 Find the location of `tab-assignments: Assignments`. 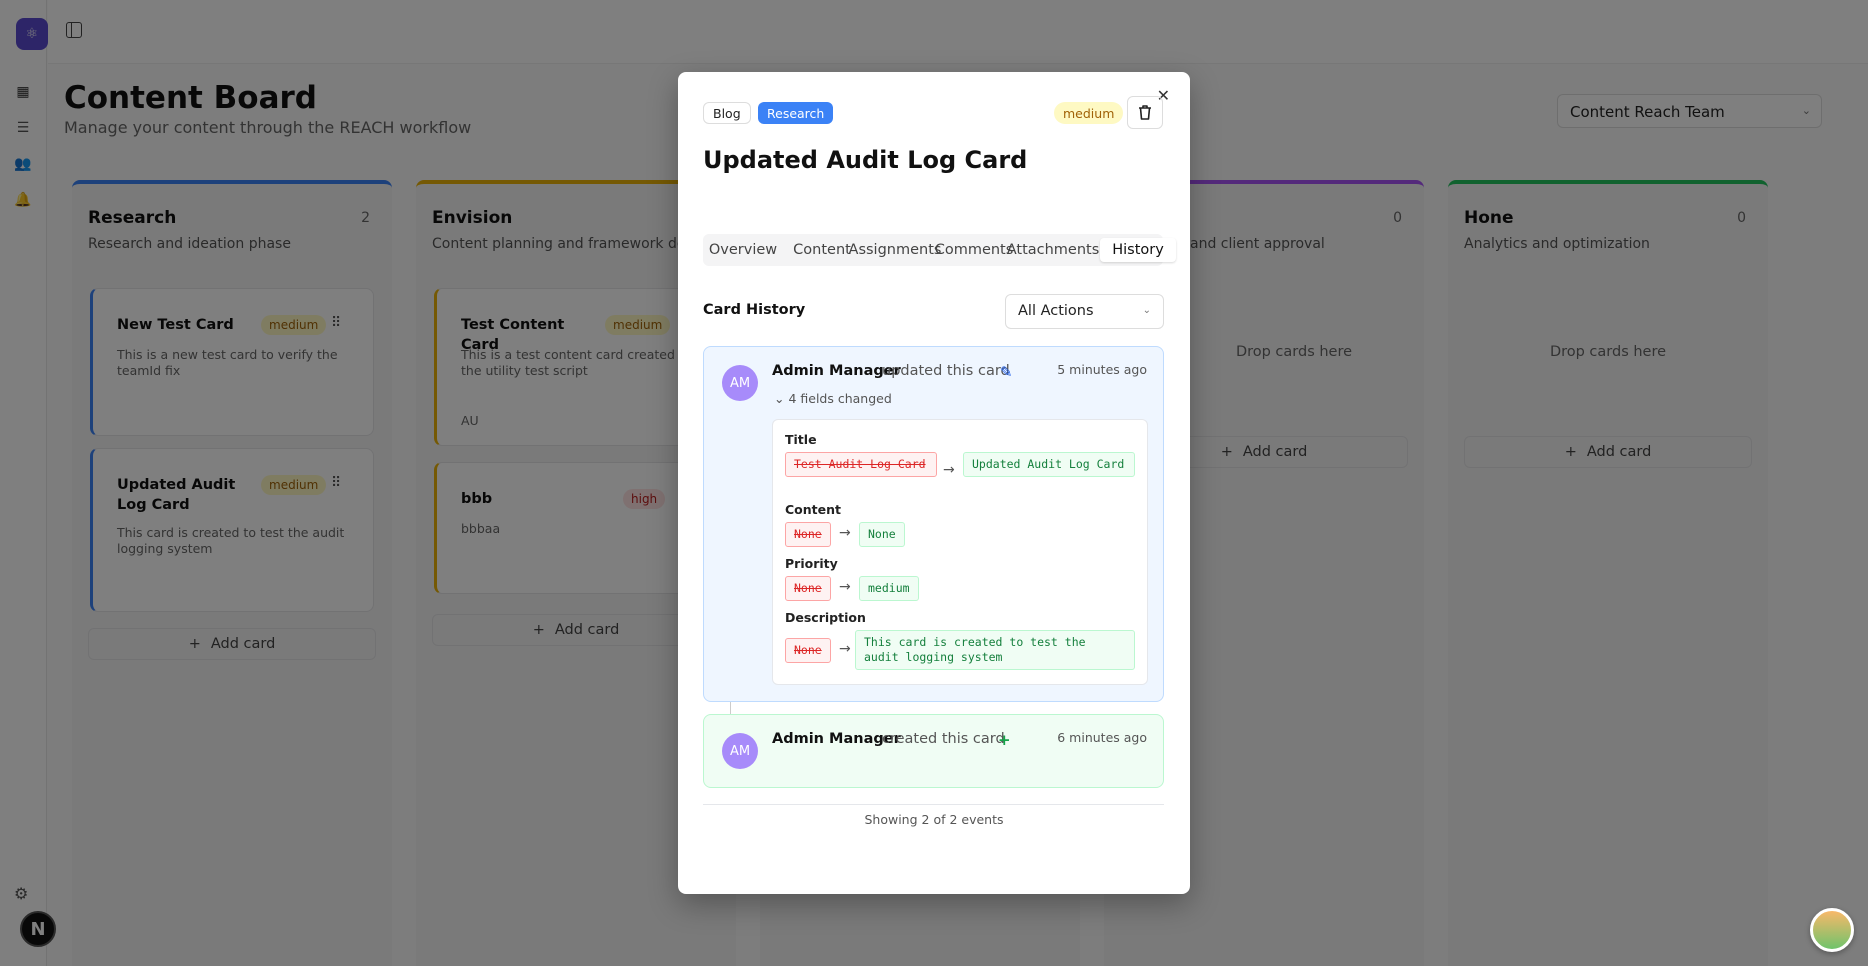

tab-assignments: Assignments is located at coordinates (895, 250).